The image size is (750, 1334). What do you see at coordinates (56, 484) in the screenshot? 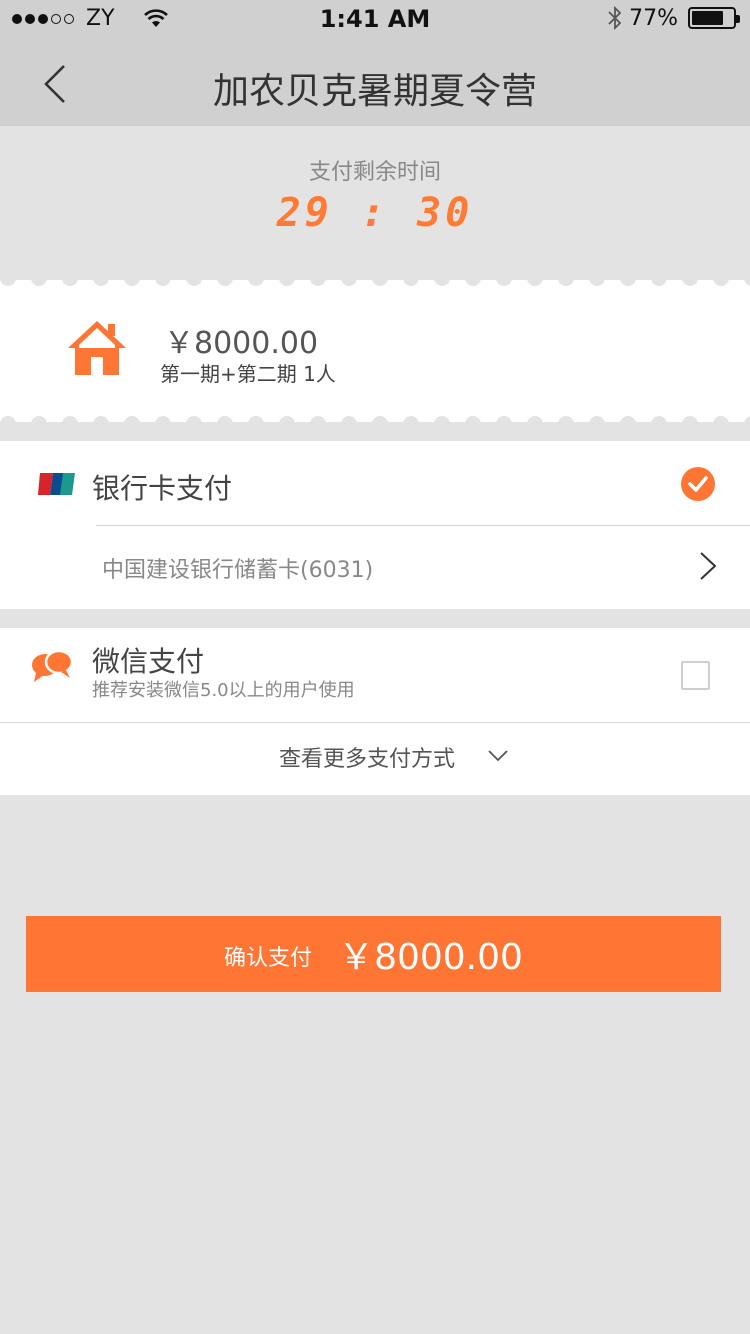
I see `unionpay-icon` at bounding box center [56, 484].